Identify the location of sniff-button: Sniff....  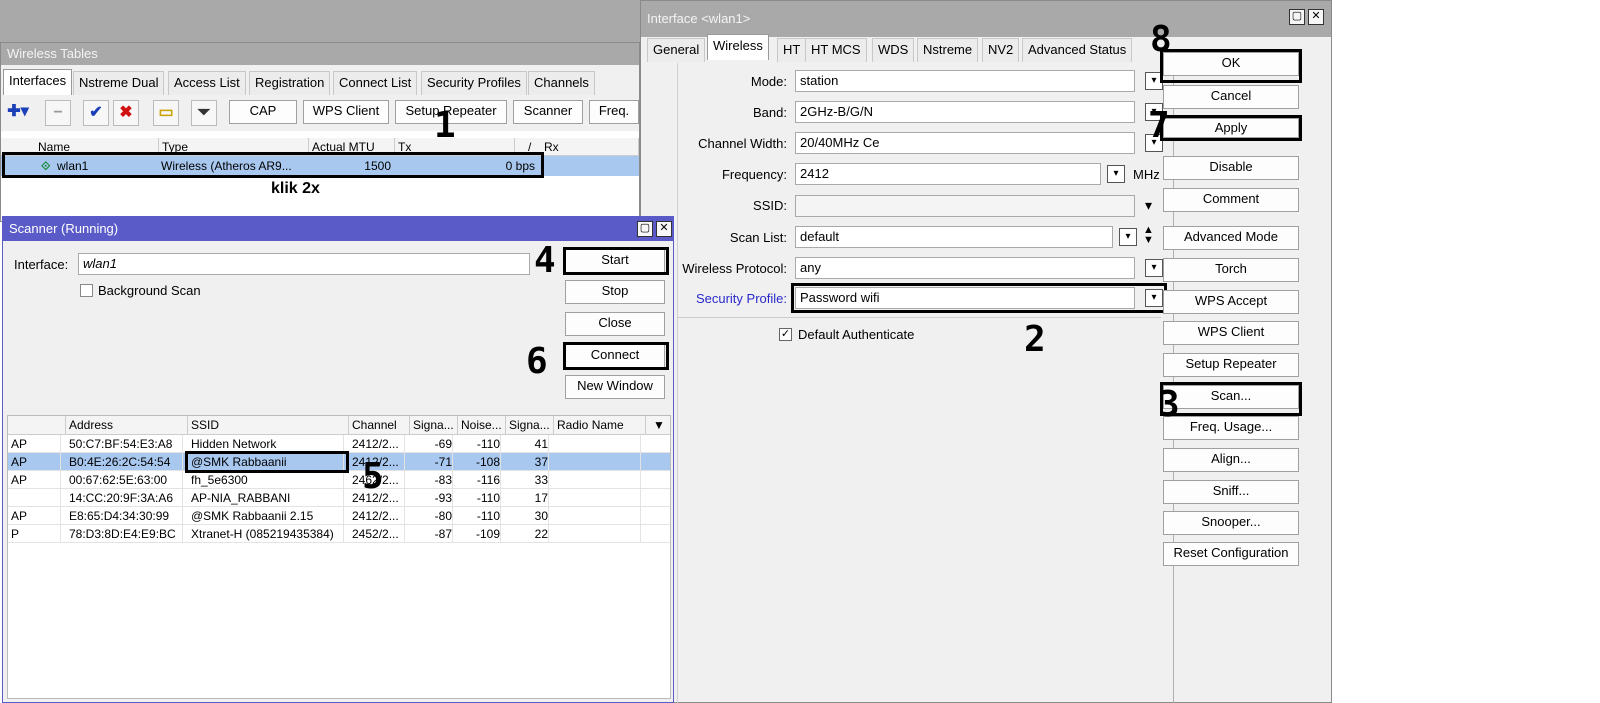
(1231, 492).